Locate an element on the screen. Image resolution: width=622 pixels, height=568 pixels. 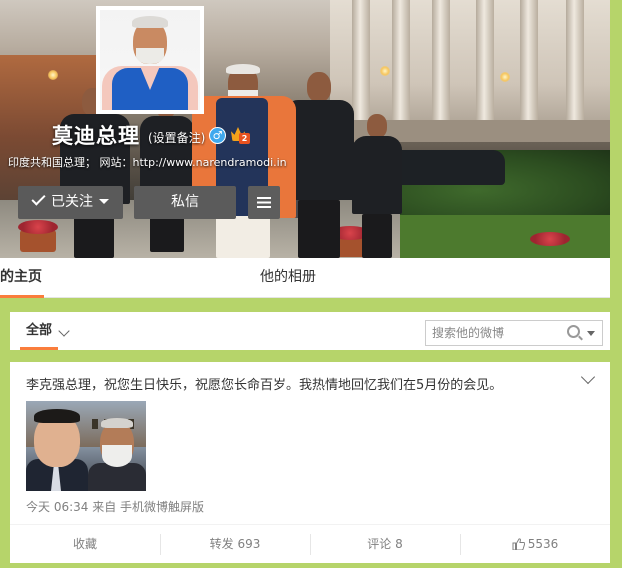
filter-all-label: 全部 is located at coordinates (39, 330).